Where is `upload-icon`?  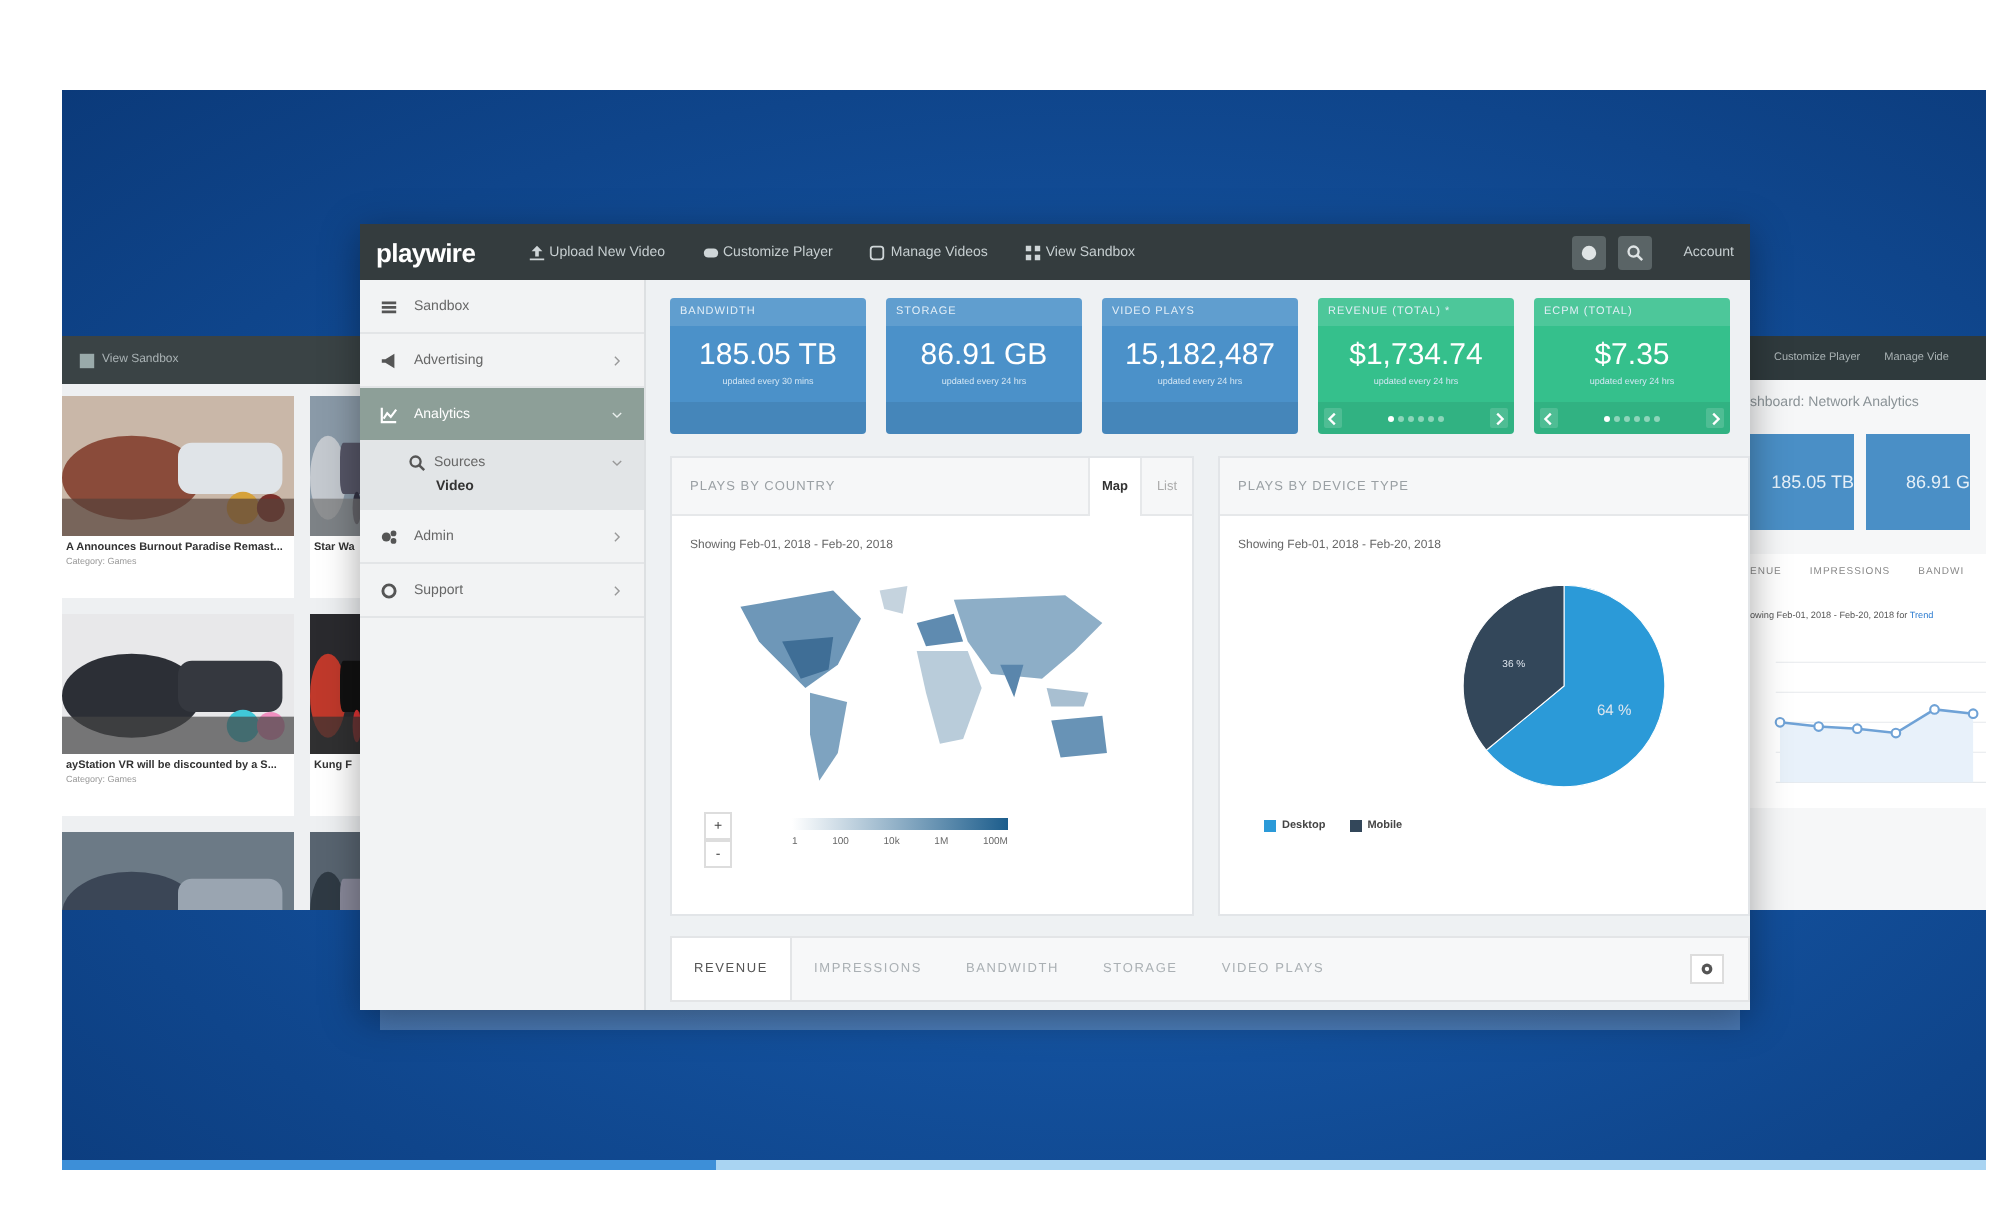
upload-icon is located at coordinates (536, 252).